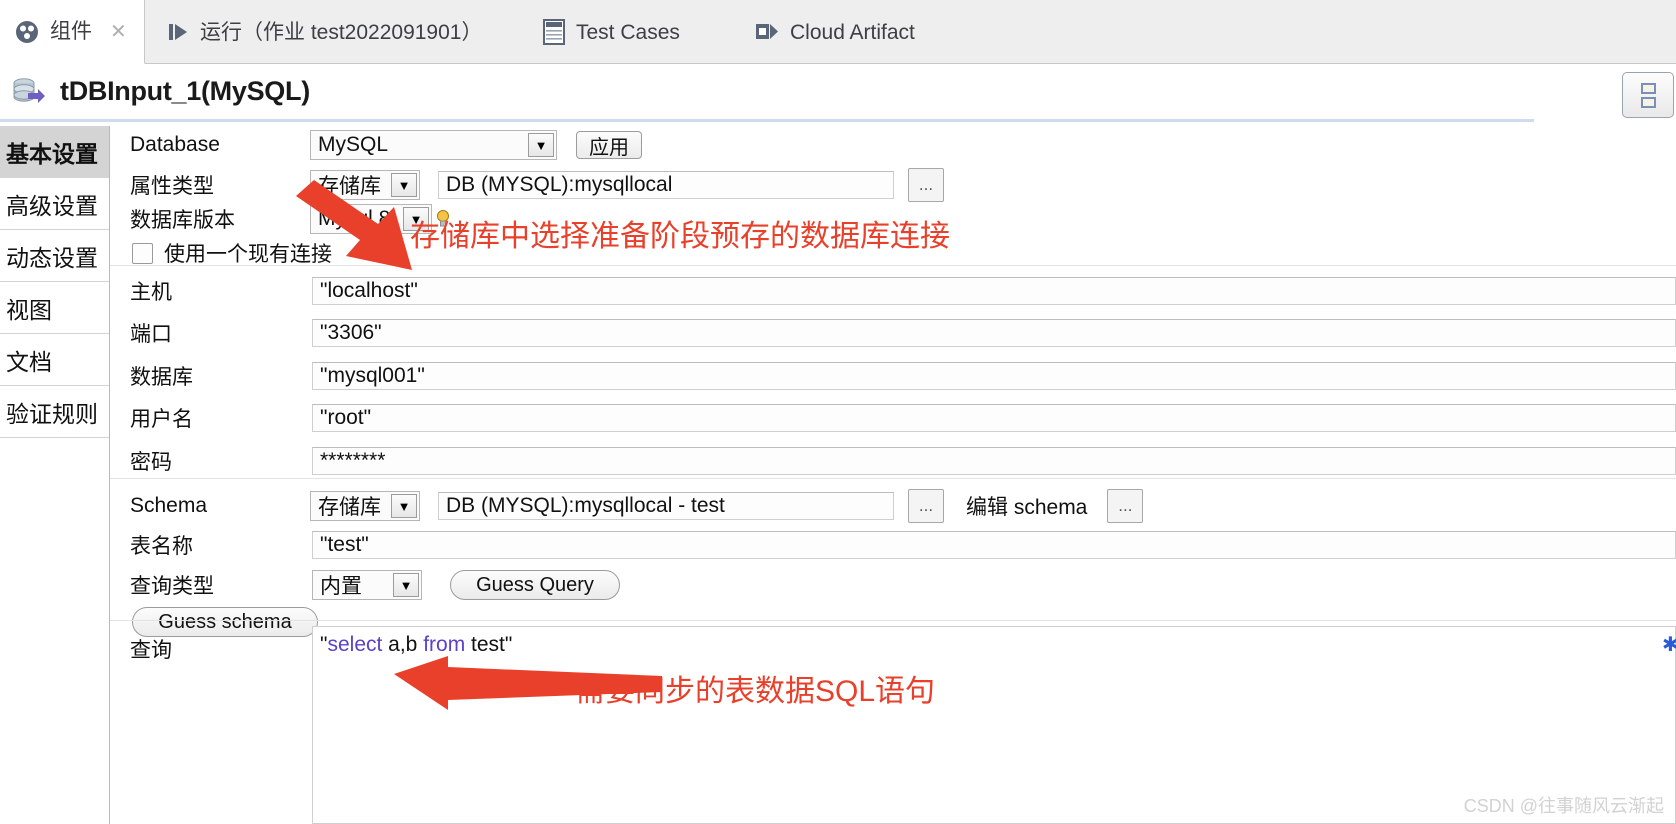 This screenshot has height=824, width=1676. Describe the element at coordinates (767, 93) in the screenshot. I see `component-title-inner: tDBInput_1(MySQL)` at that location.